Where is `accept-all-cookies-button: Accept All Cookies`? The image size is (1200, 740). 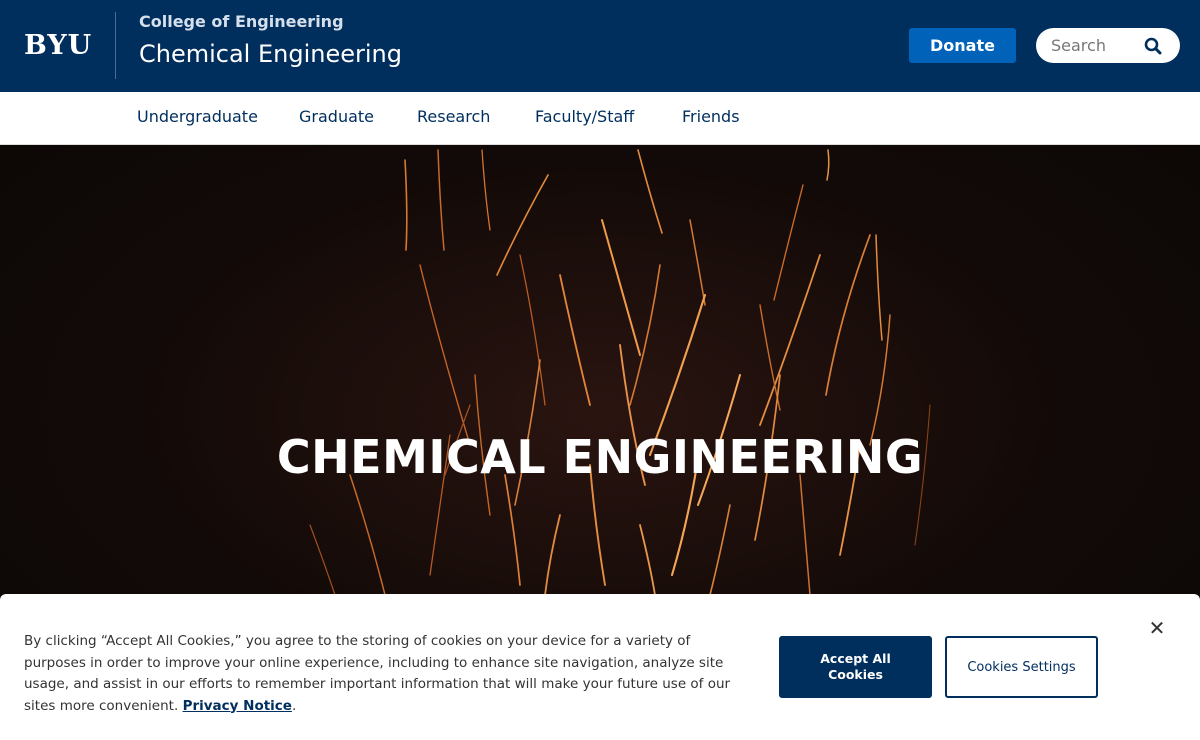
accept-all-cookies-button: Accept All Cookies is located at coordinates (855, 667).